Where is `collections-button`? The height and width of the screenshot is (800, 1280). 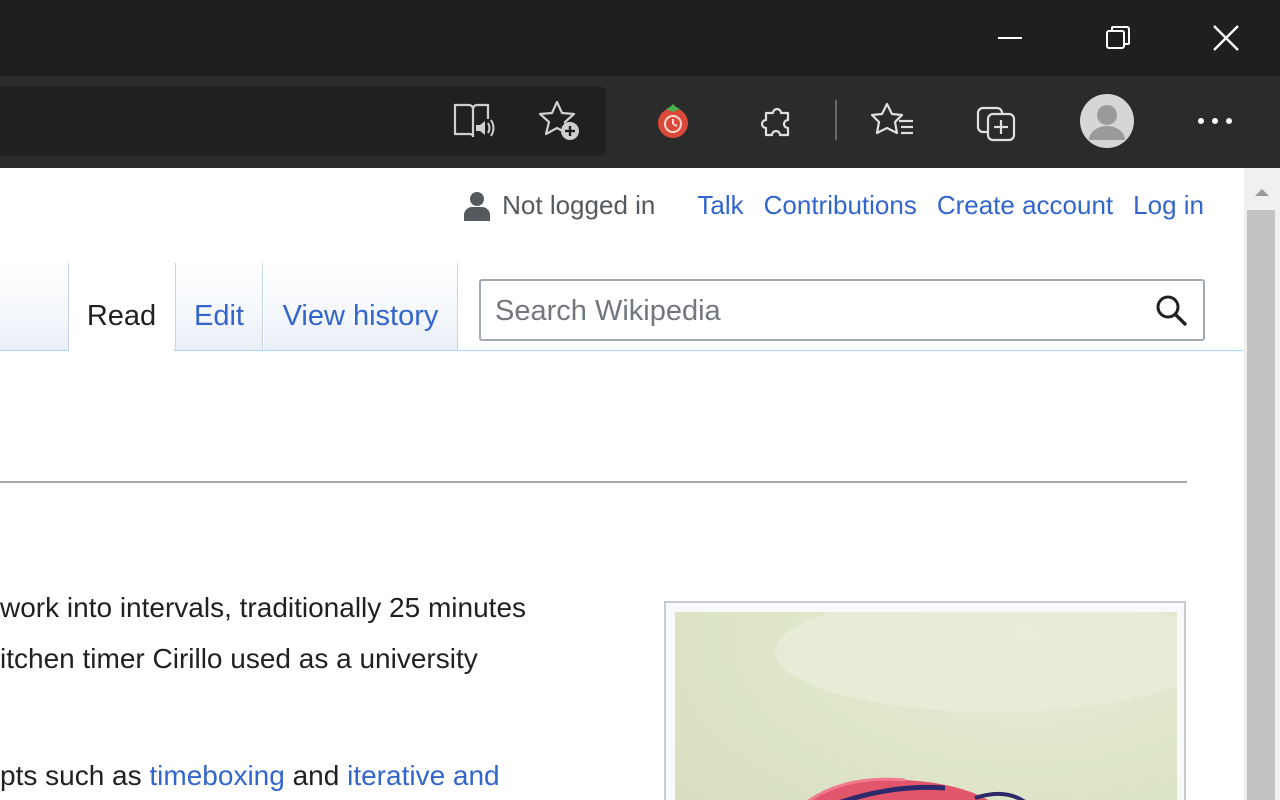 collections-button is located at coordinates (997, 121).